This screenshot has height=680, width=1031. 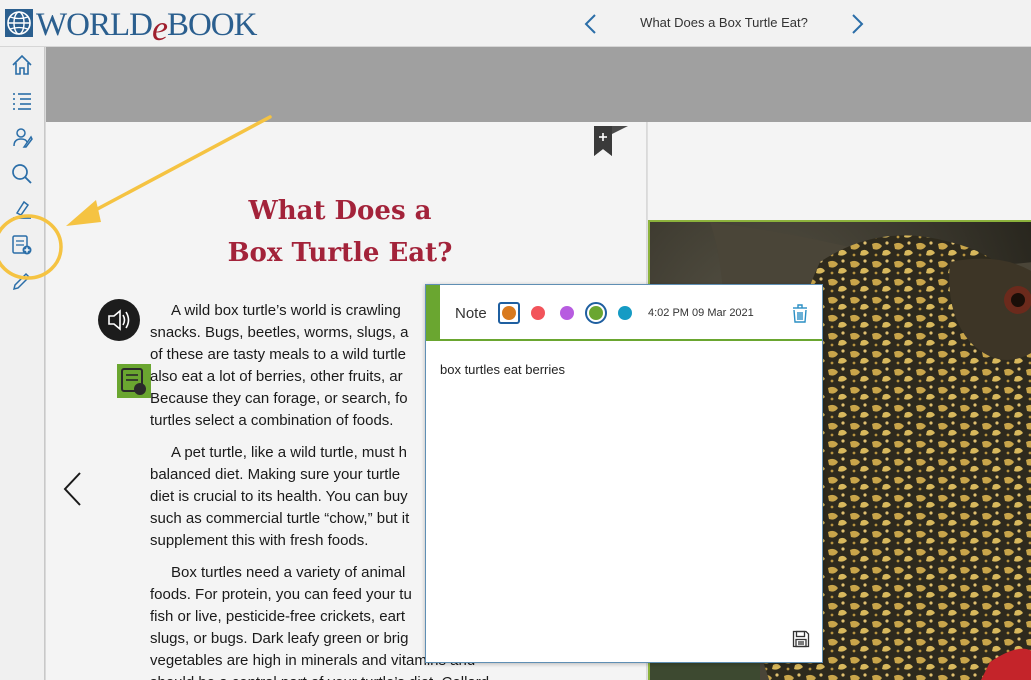 I want to click on search-icon, so click(x=22, y=174).